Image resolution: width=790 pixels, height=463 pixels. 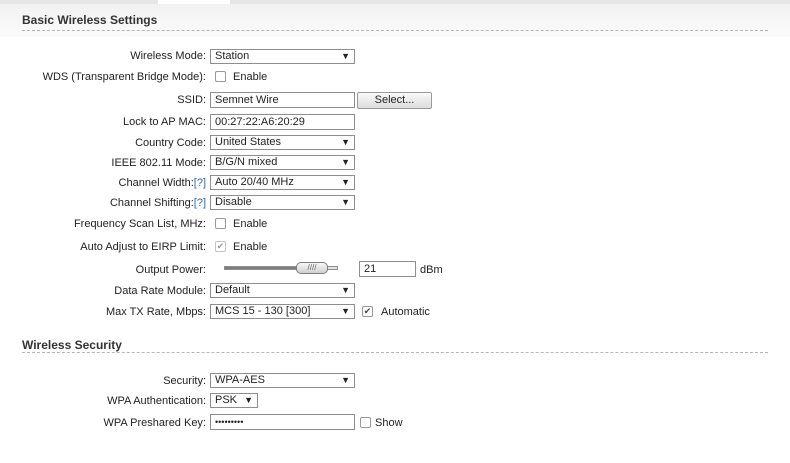 What do you see at coordinates (232, 290) in the screenshot?
I see `data-rate-module-value: Default` at bounding box center [232, 290].